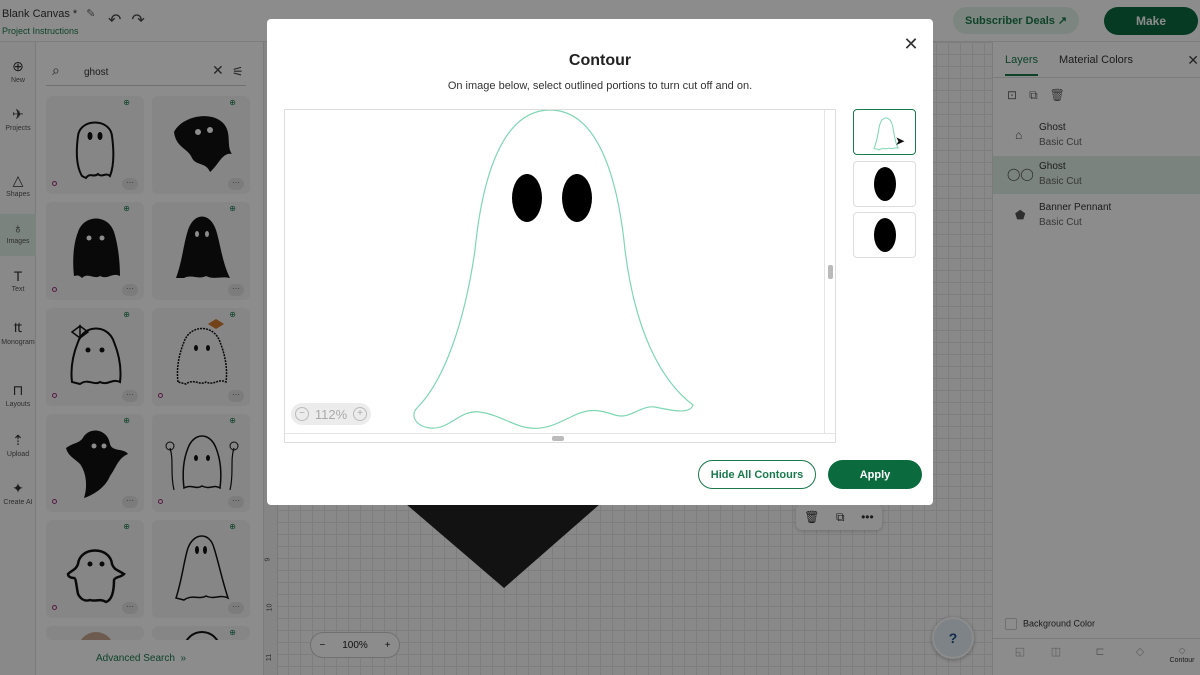  I want to click on ghost-contour-outline, so click(553, 269).